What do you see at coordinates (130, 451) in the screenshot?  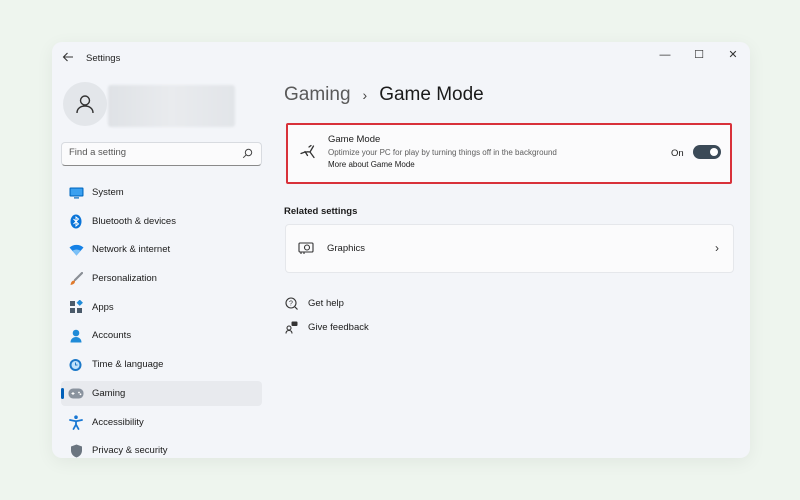 I see `sidebar-item-label: Privacy & security` at bounding box center [130, 451].